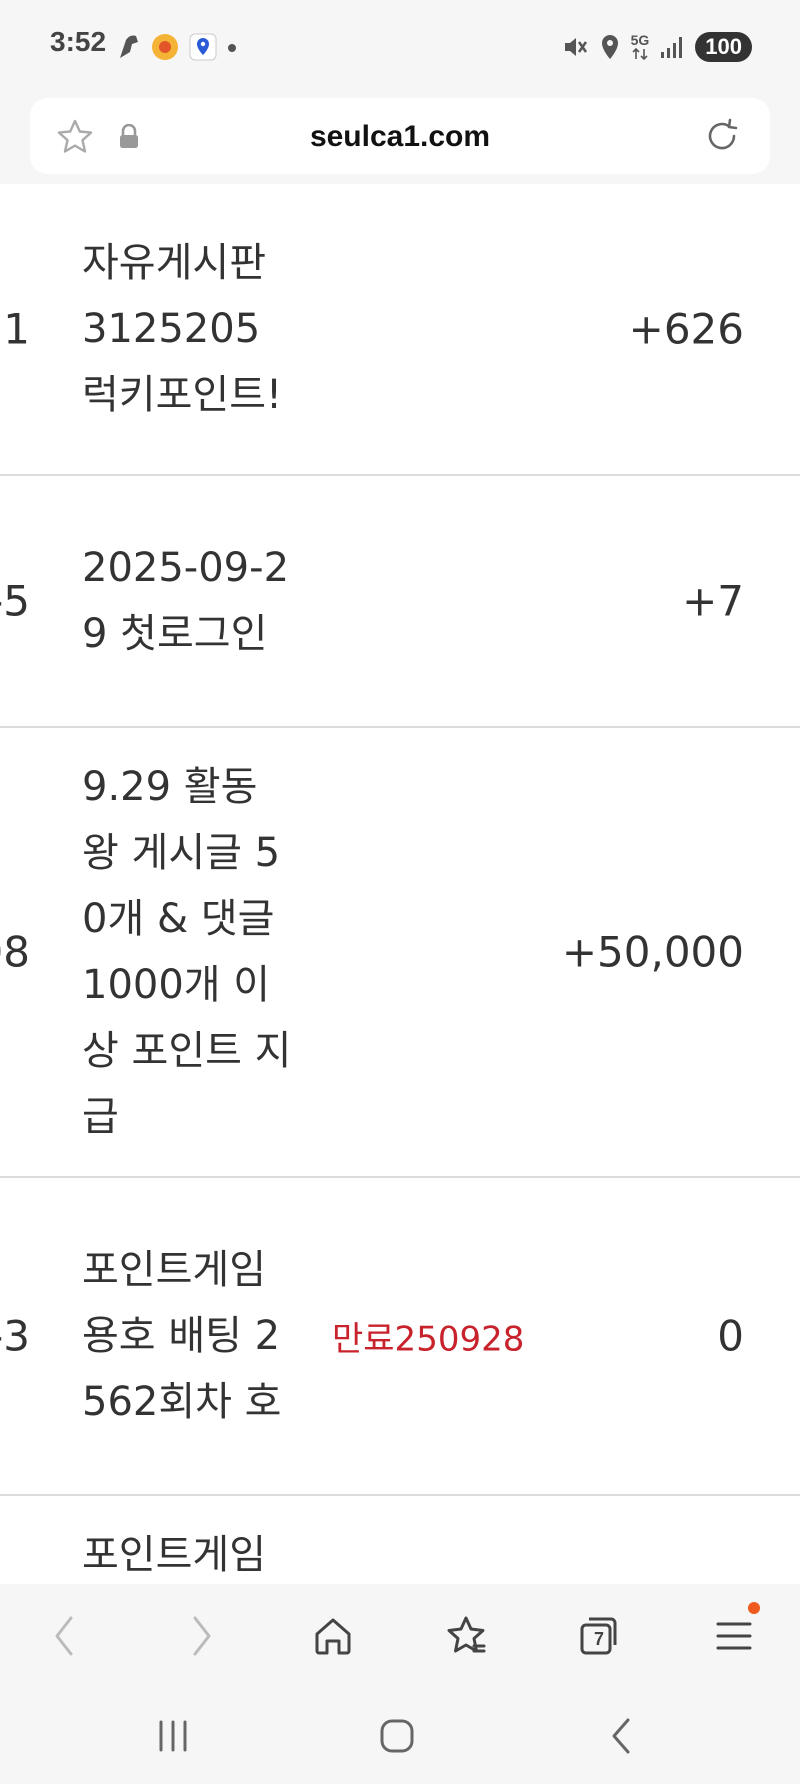 The width and height of the screenshot is (800, 1784). Describe the element at coordinates (15, 329) in the screenshot. I see `row-id-partial: 21` at that location.